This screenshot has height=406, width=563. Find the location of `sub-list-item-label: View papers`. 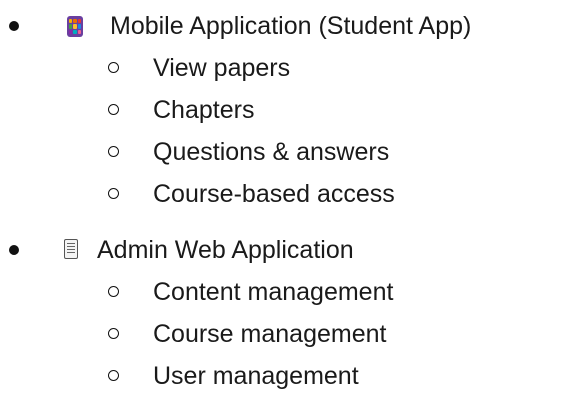

sub-list-item-label: View papers is located at coordinates (222, 68).